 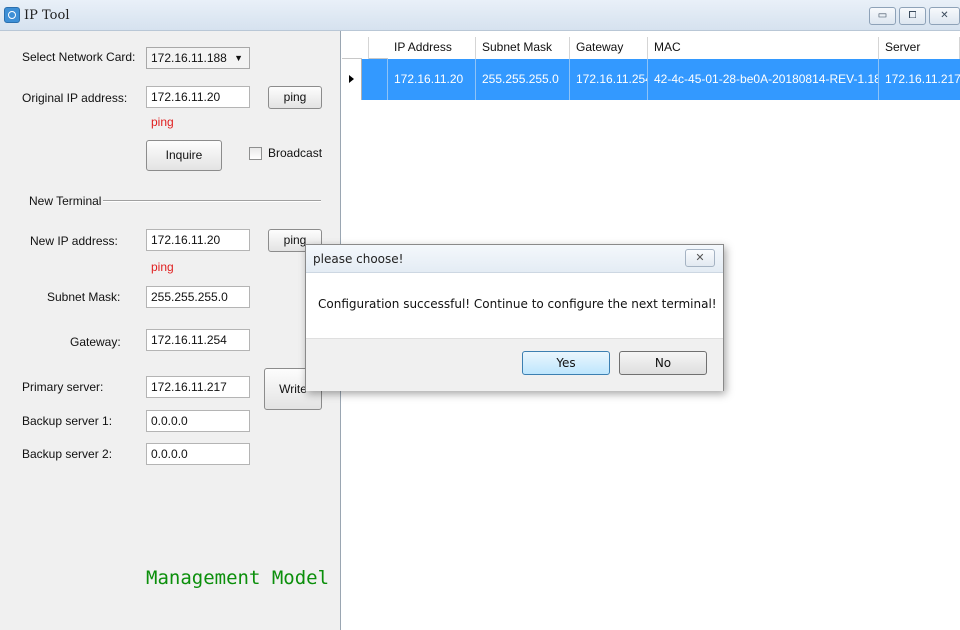 I want to click on primary-server-label: Primary server:, so click(x=63, y=387).